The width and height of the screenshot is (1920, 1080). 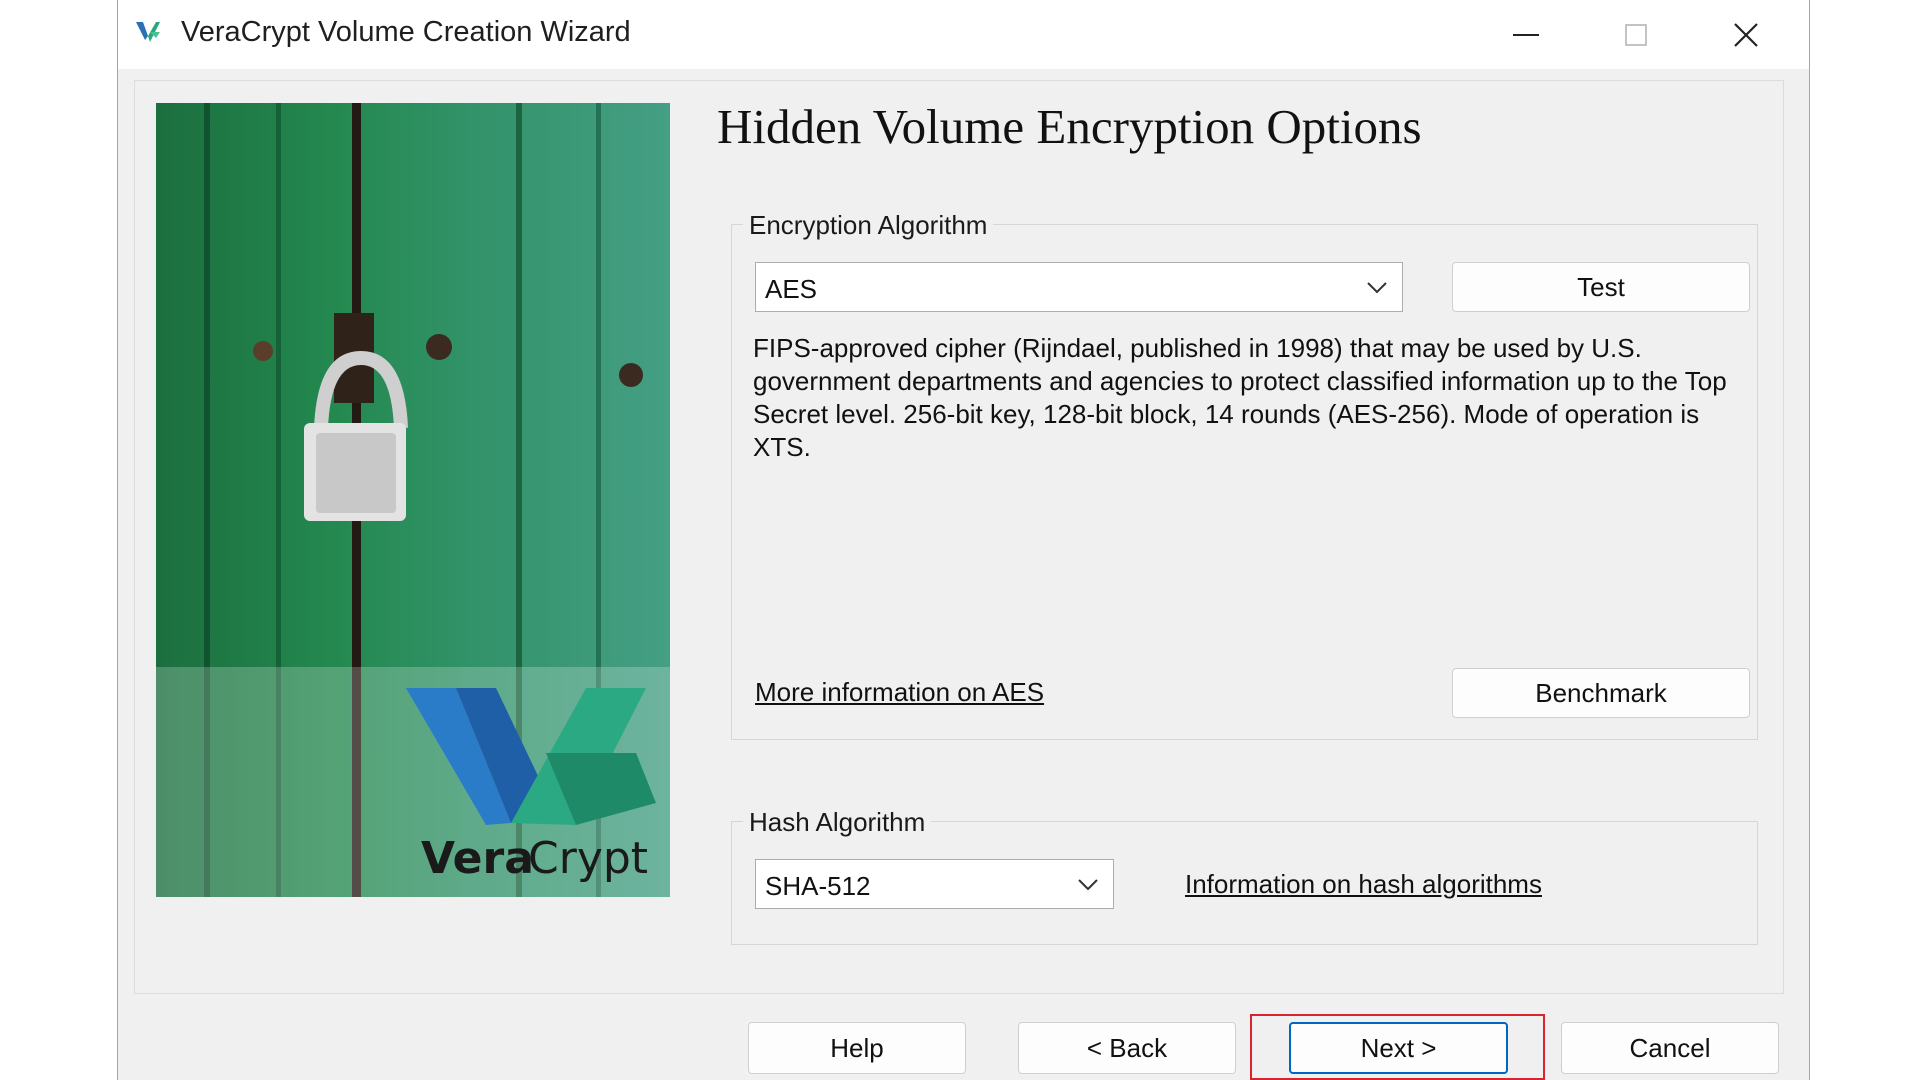 What do you see at coordinates (899, 692) in the screenshot?
I see `more-info-aes-link: More information on AES` at bounding box center [899, 692].